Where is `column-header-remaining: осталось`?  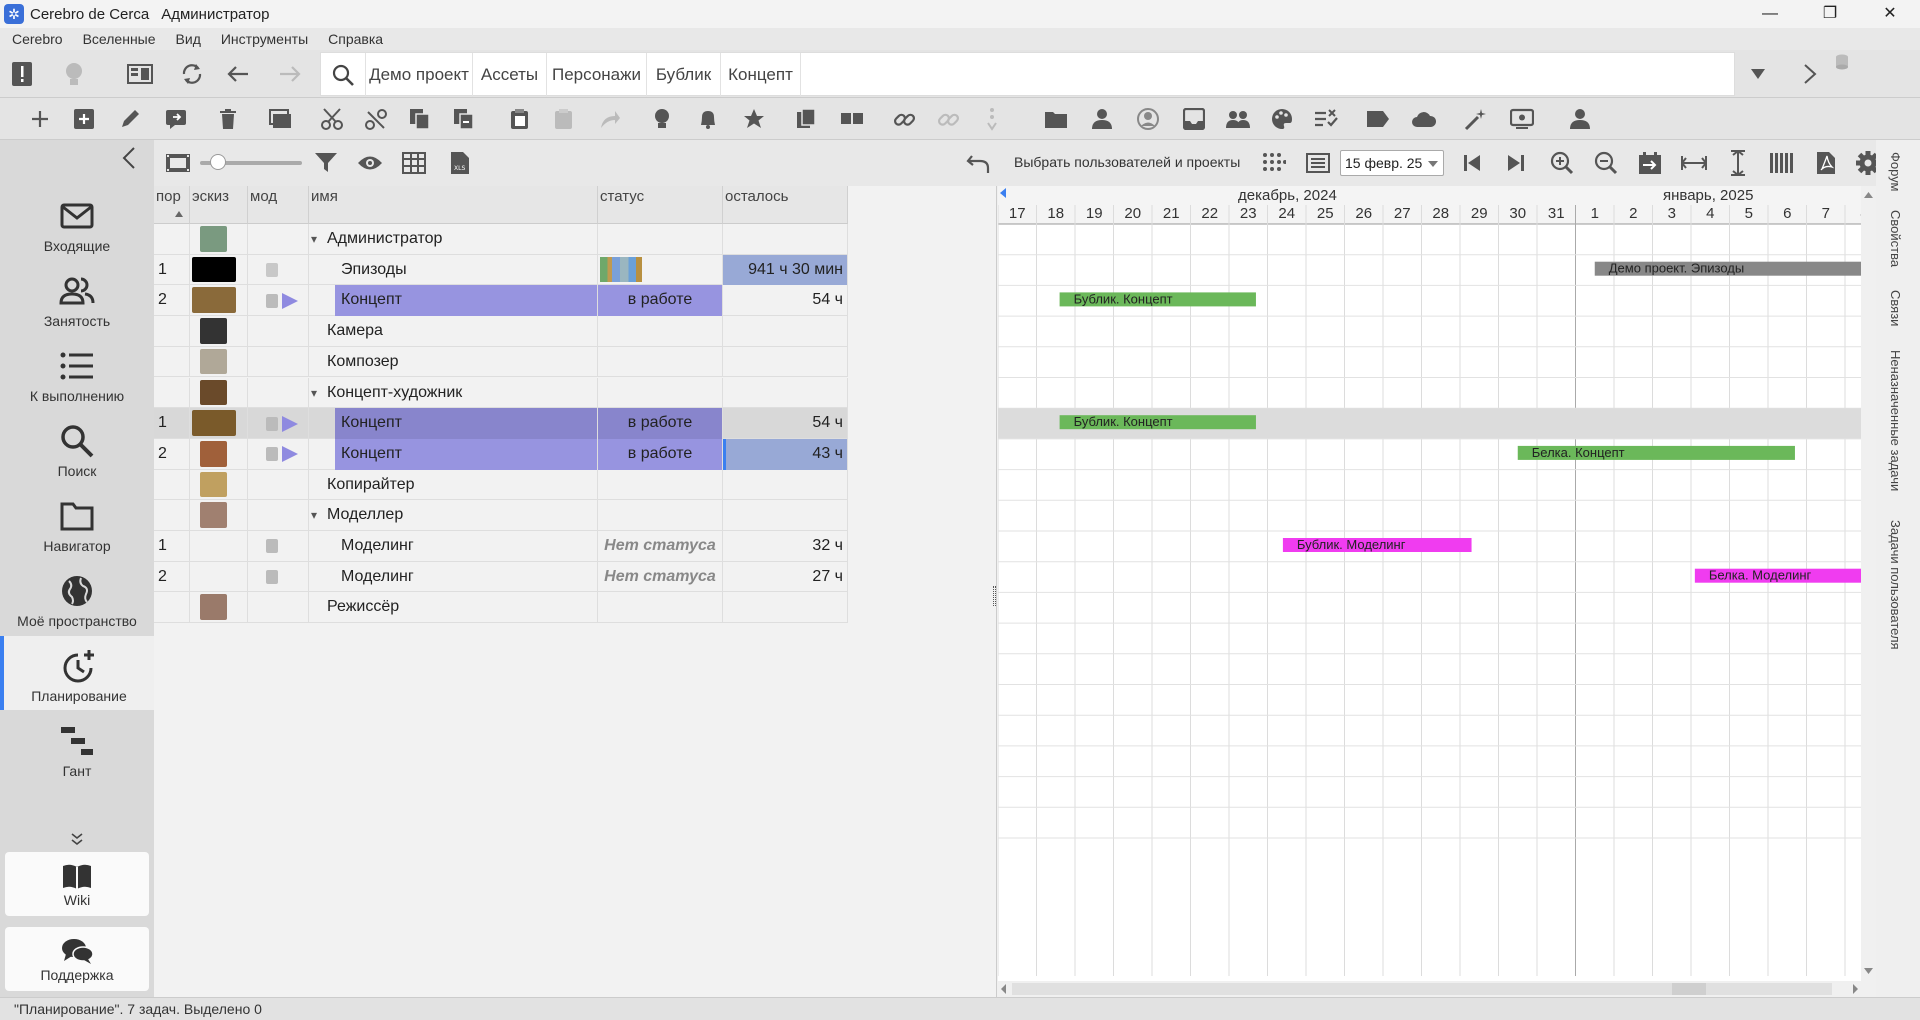
column-header-remaining: осталось is located at coordinates (785, 205).